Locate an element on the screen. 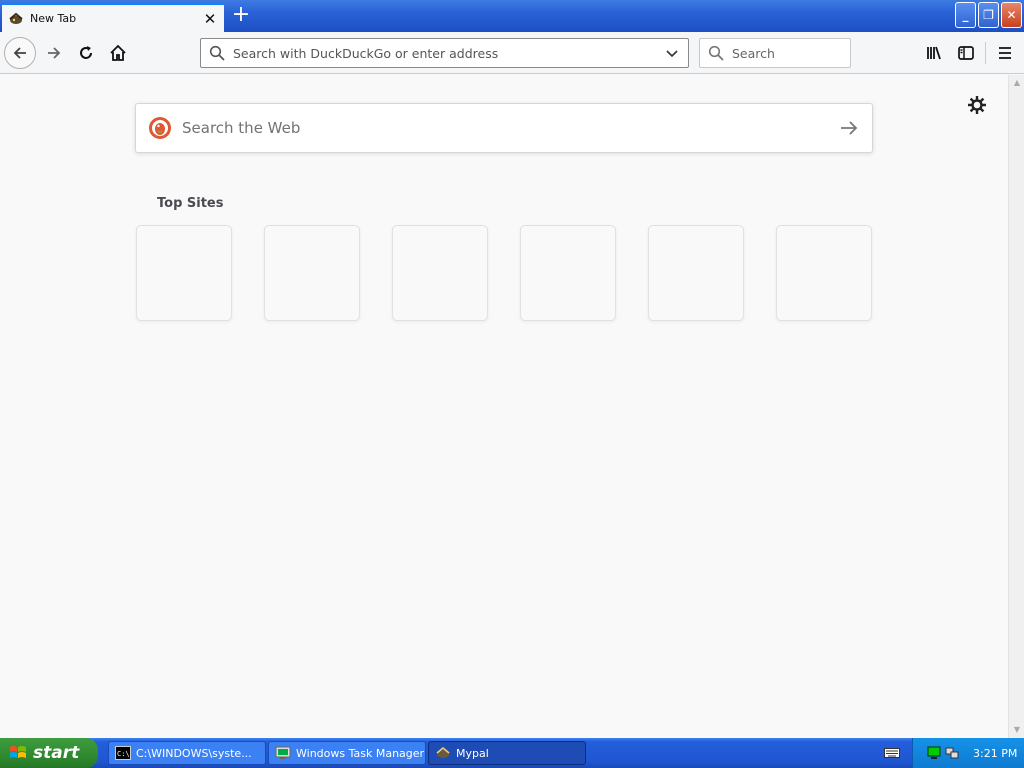 The width and height of the screenshot is (1024, 768). taskbar-item-task-manager: Windows Task Manager is located at coordinates (347, 753).